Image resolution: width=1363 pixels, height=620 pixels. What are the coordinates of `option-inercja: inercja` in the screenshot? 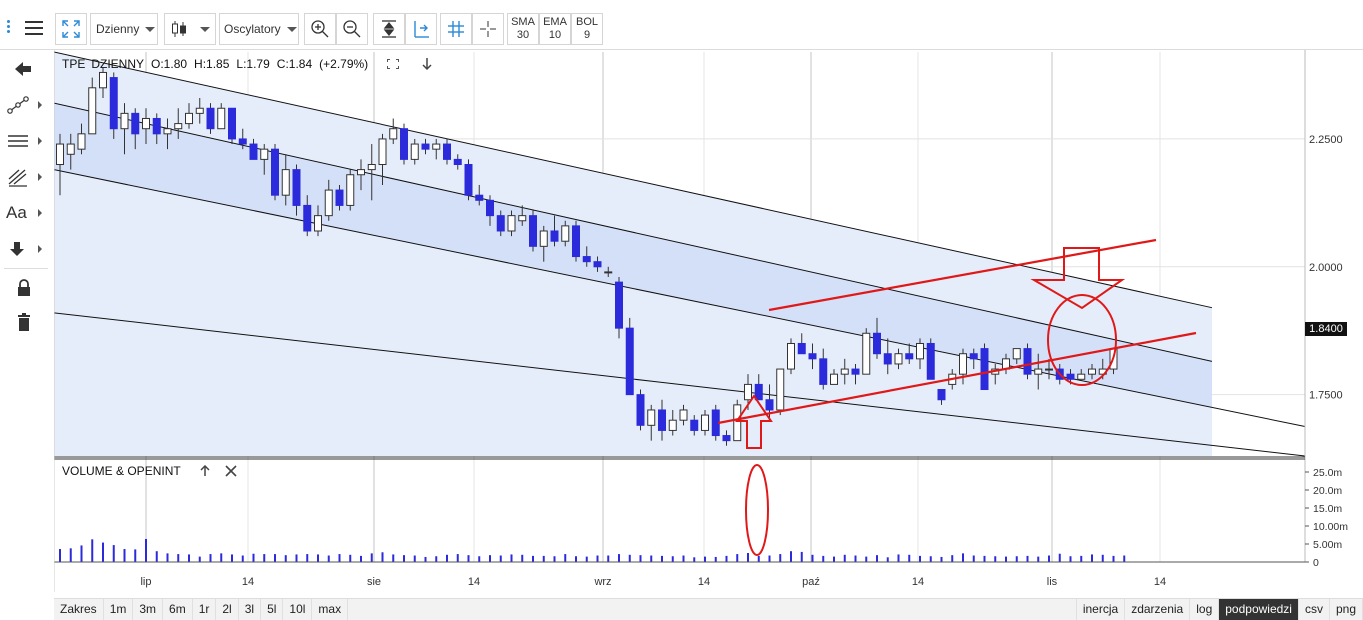 It's located at (1100, 609).